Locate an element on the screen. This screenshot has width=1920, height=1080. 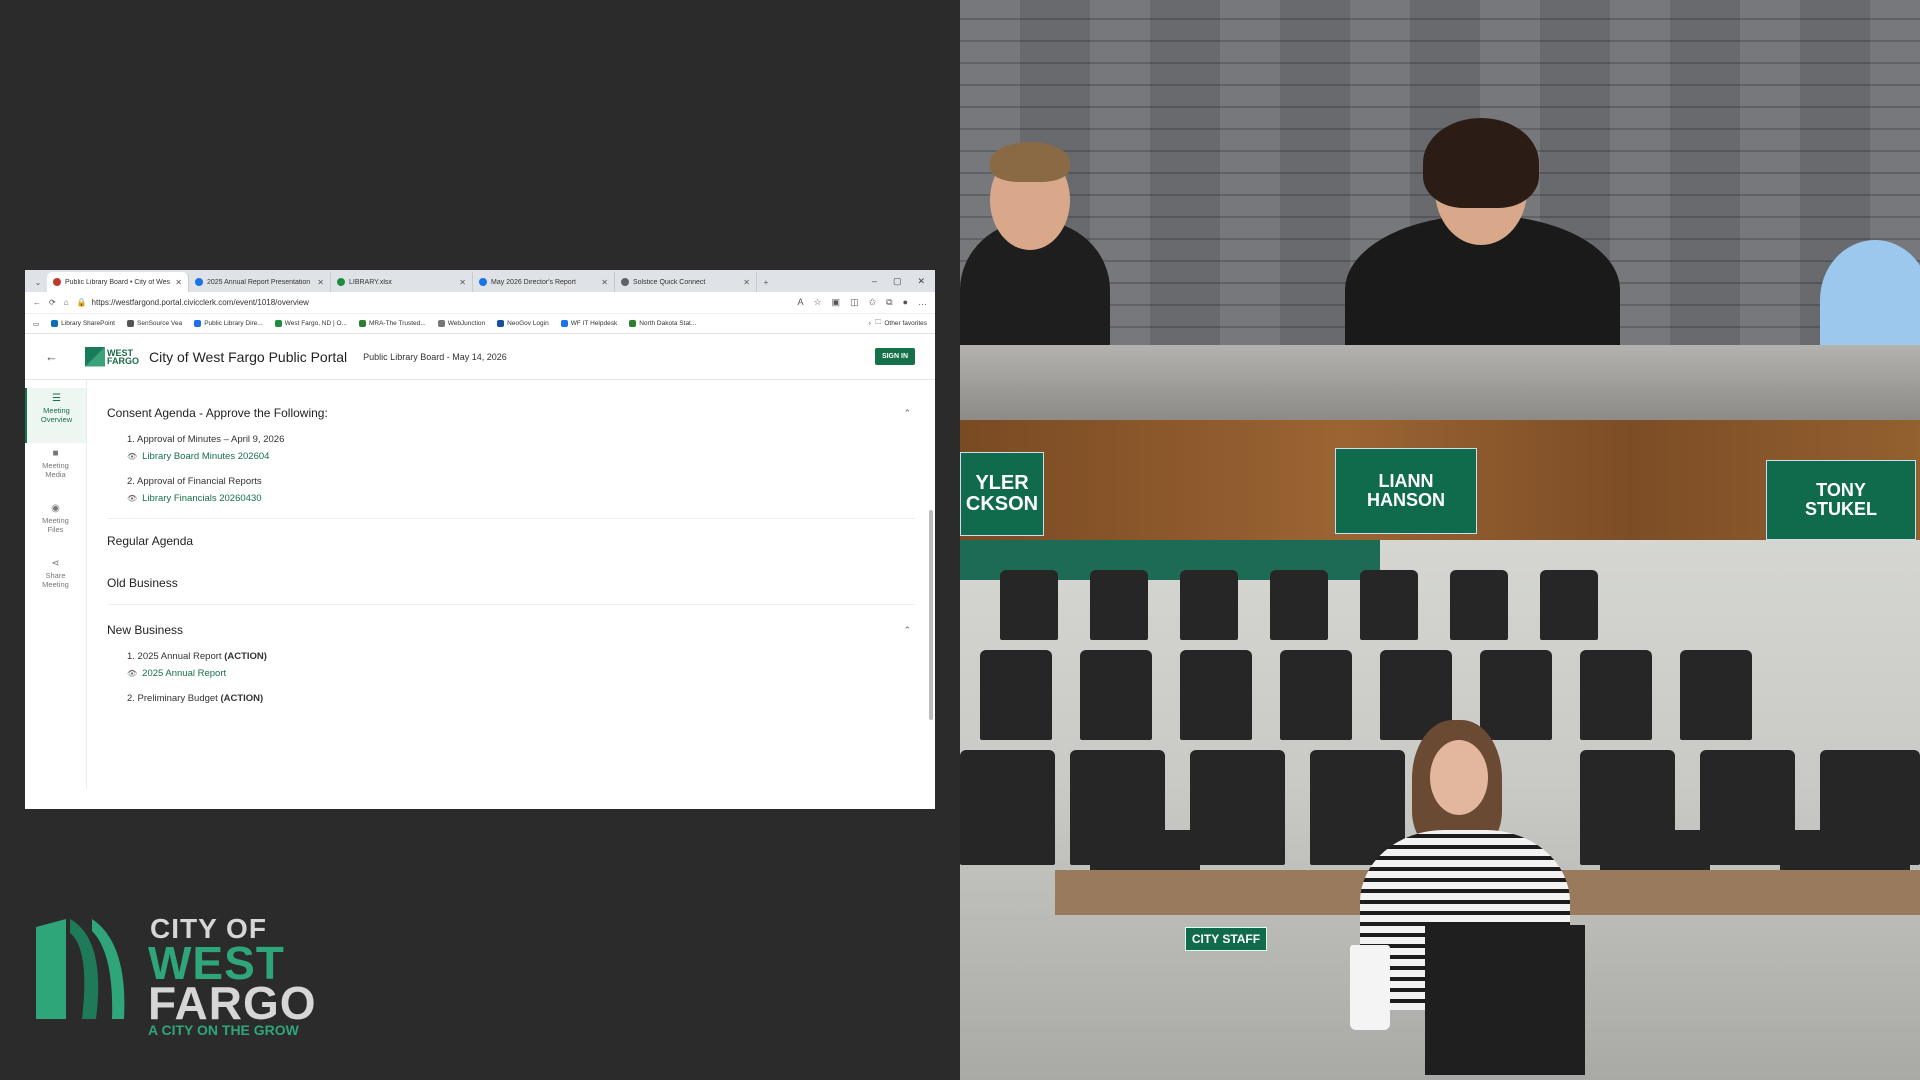
city-of-west-fargo-logo: CITY OF WEST FARGO A CITY ON THE GROW is located at coordinates (181, 977).